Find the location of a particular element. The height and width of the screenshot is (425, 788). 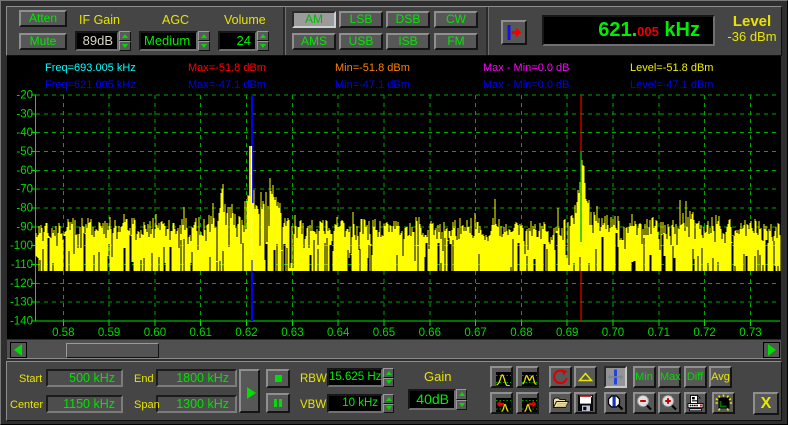

svg-text: 0.69 is located at coordinates (567, 333).